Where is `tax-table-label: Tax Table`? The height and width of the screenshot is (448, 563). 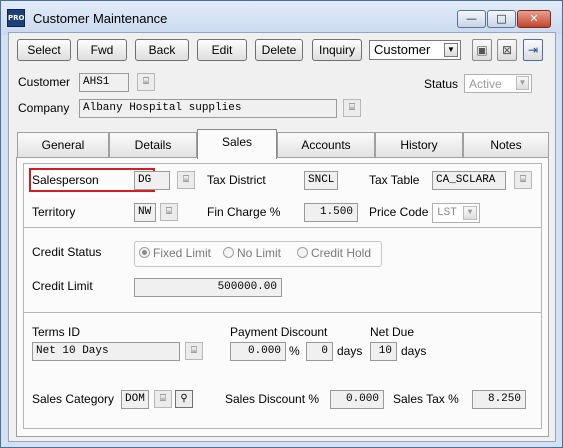
tax-table-label: Tax Table is located at coordinates (394, 180).